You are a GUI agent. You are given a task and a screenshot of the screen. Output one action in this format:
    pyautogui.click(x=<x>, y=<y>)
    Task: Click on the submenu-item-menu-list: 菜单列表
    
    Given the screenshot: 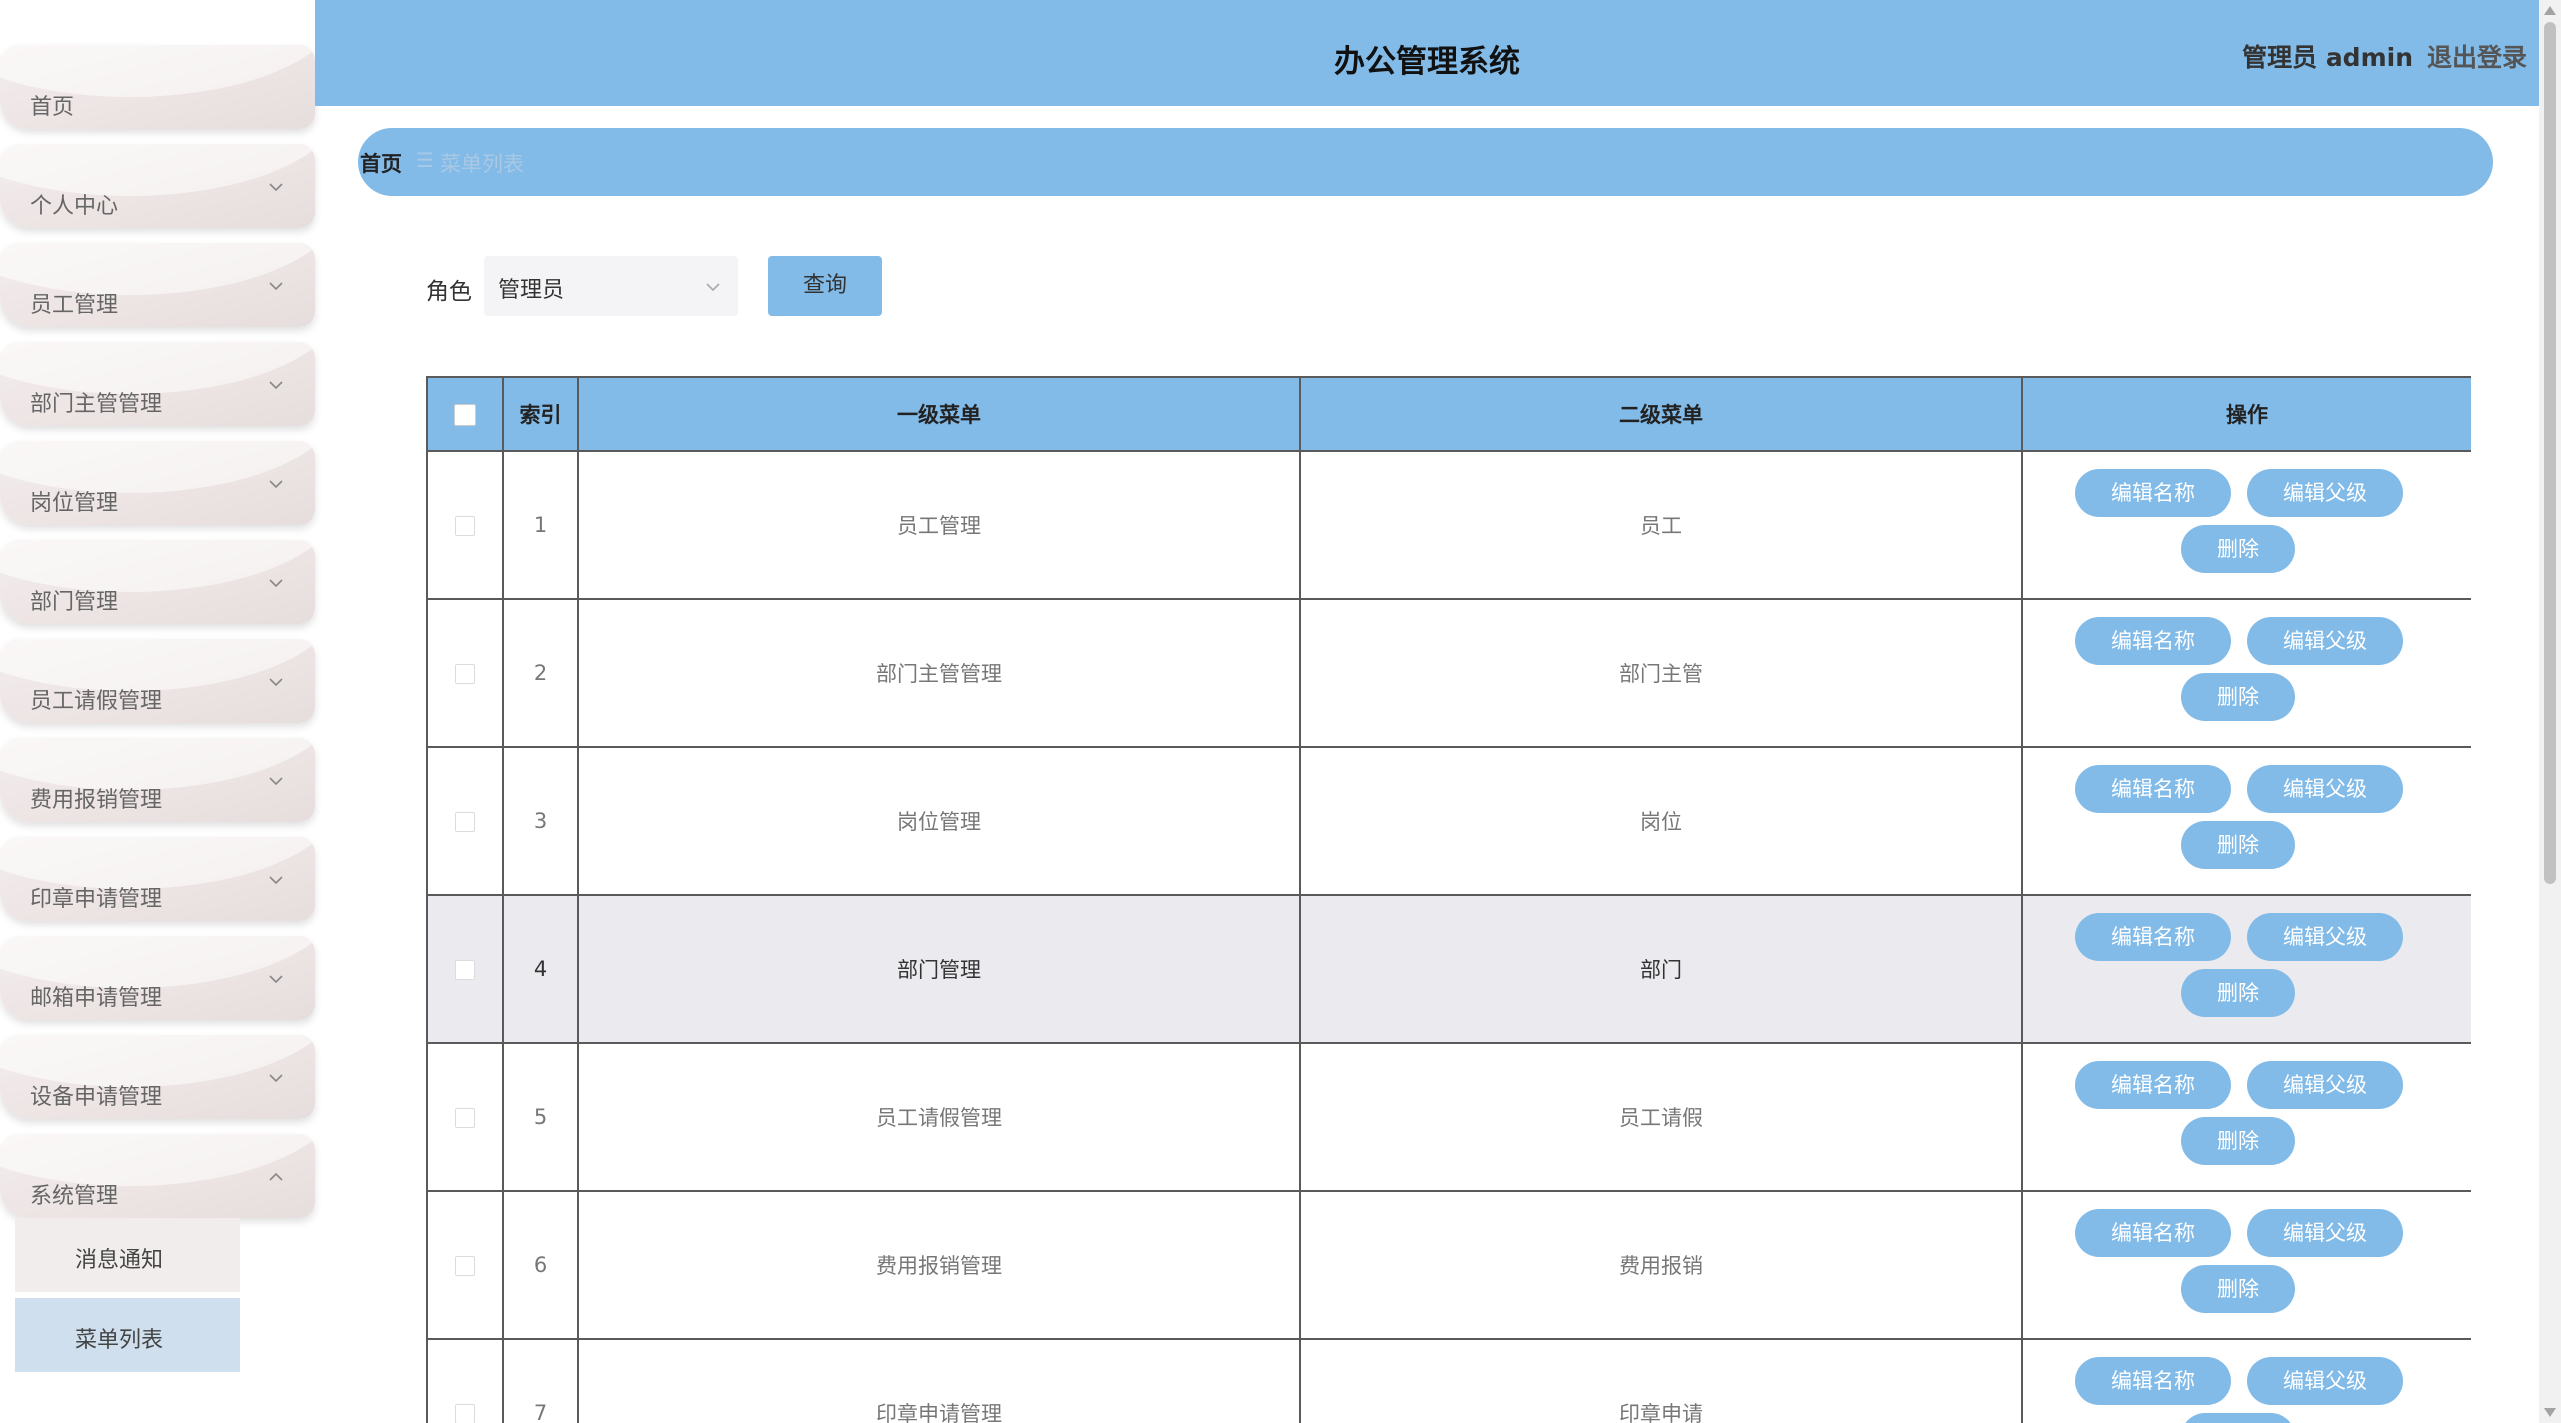 What is the action you would take?
    pyautogui.click(x=127, y=1335)
    